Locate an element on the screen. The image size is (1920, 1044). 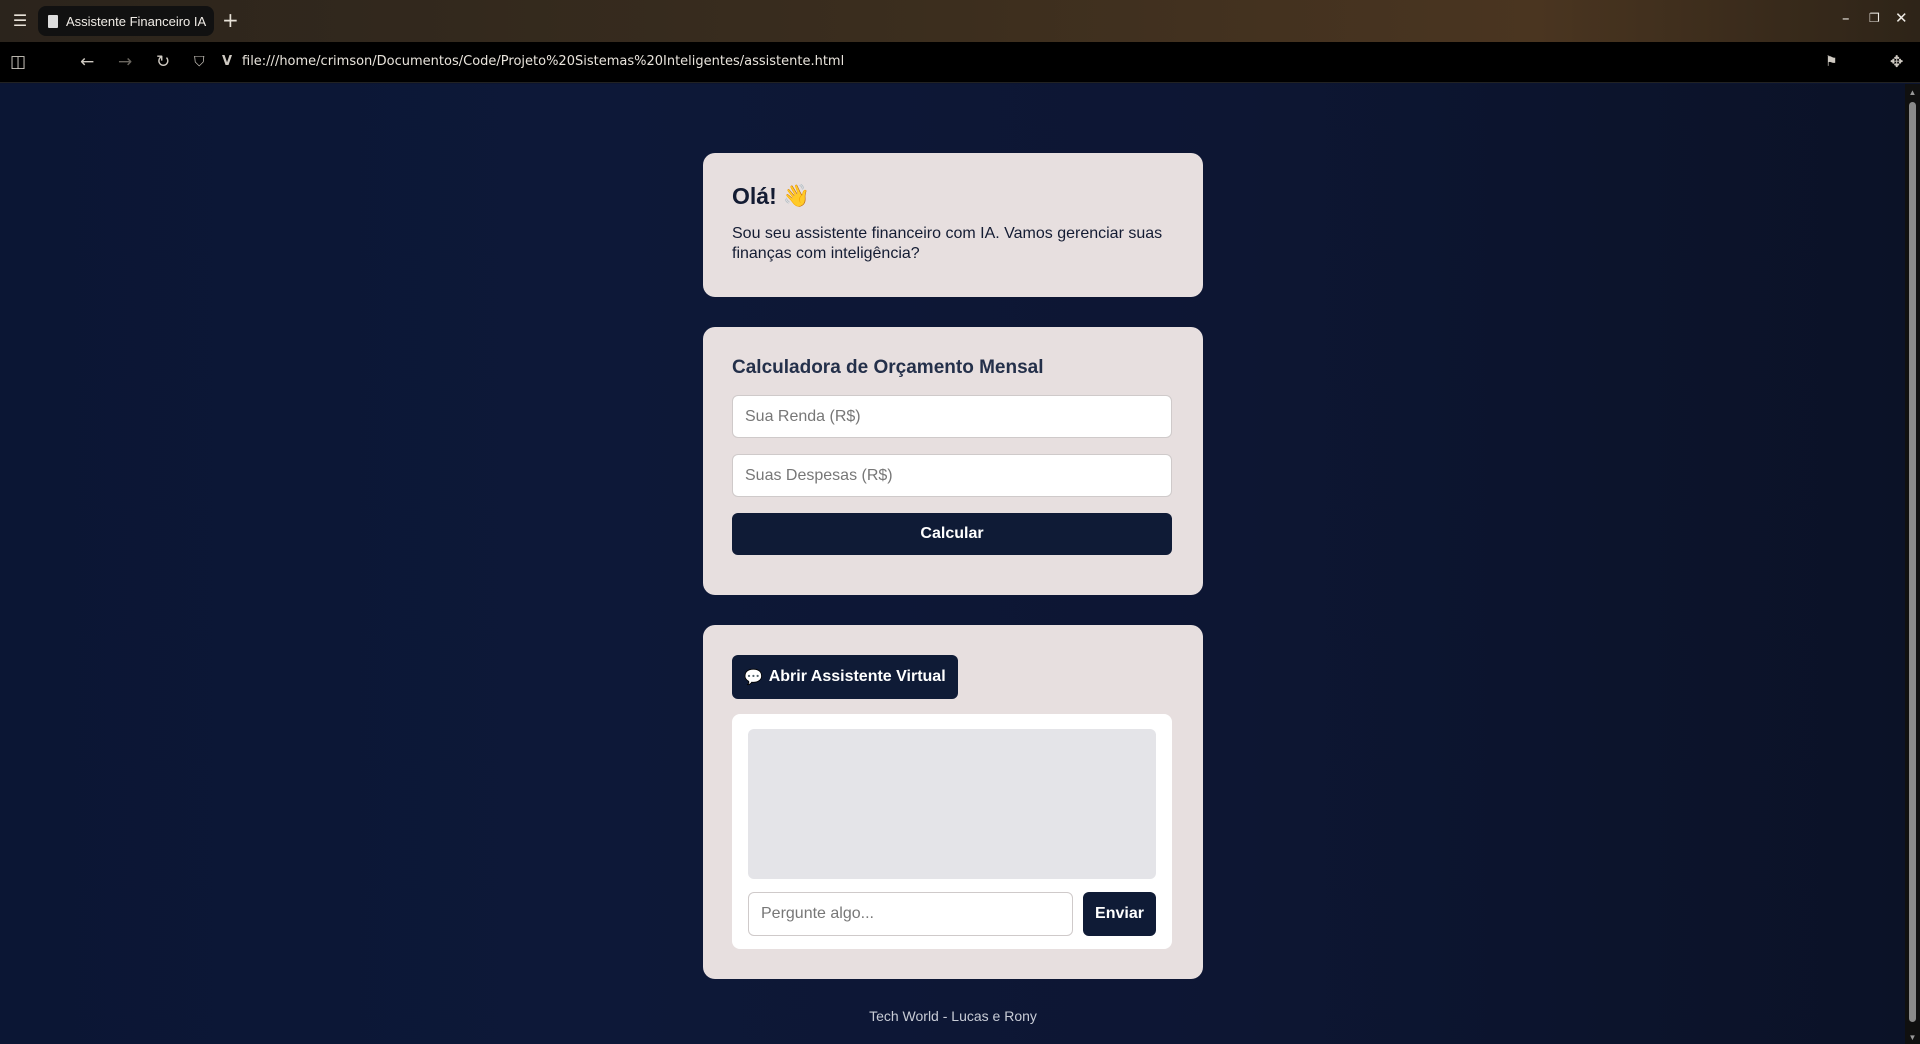
tab-title: Assistente Financeiro IA is located at coordinates (136, 21).